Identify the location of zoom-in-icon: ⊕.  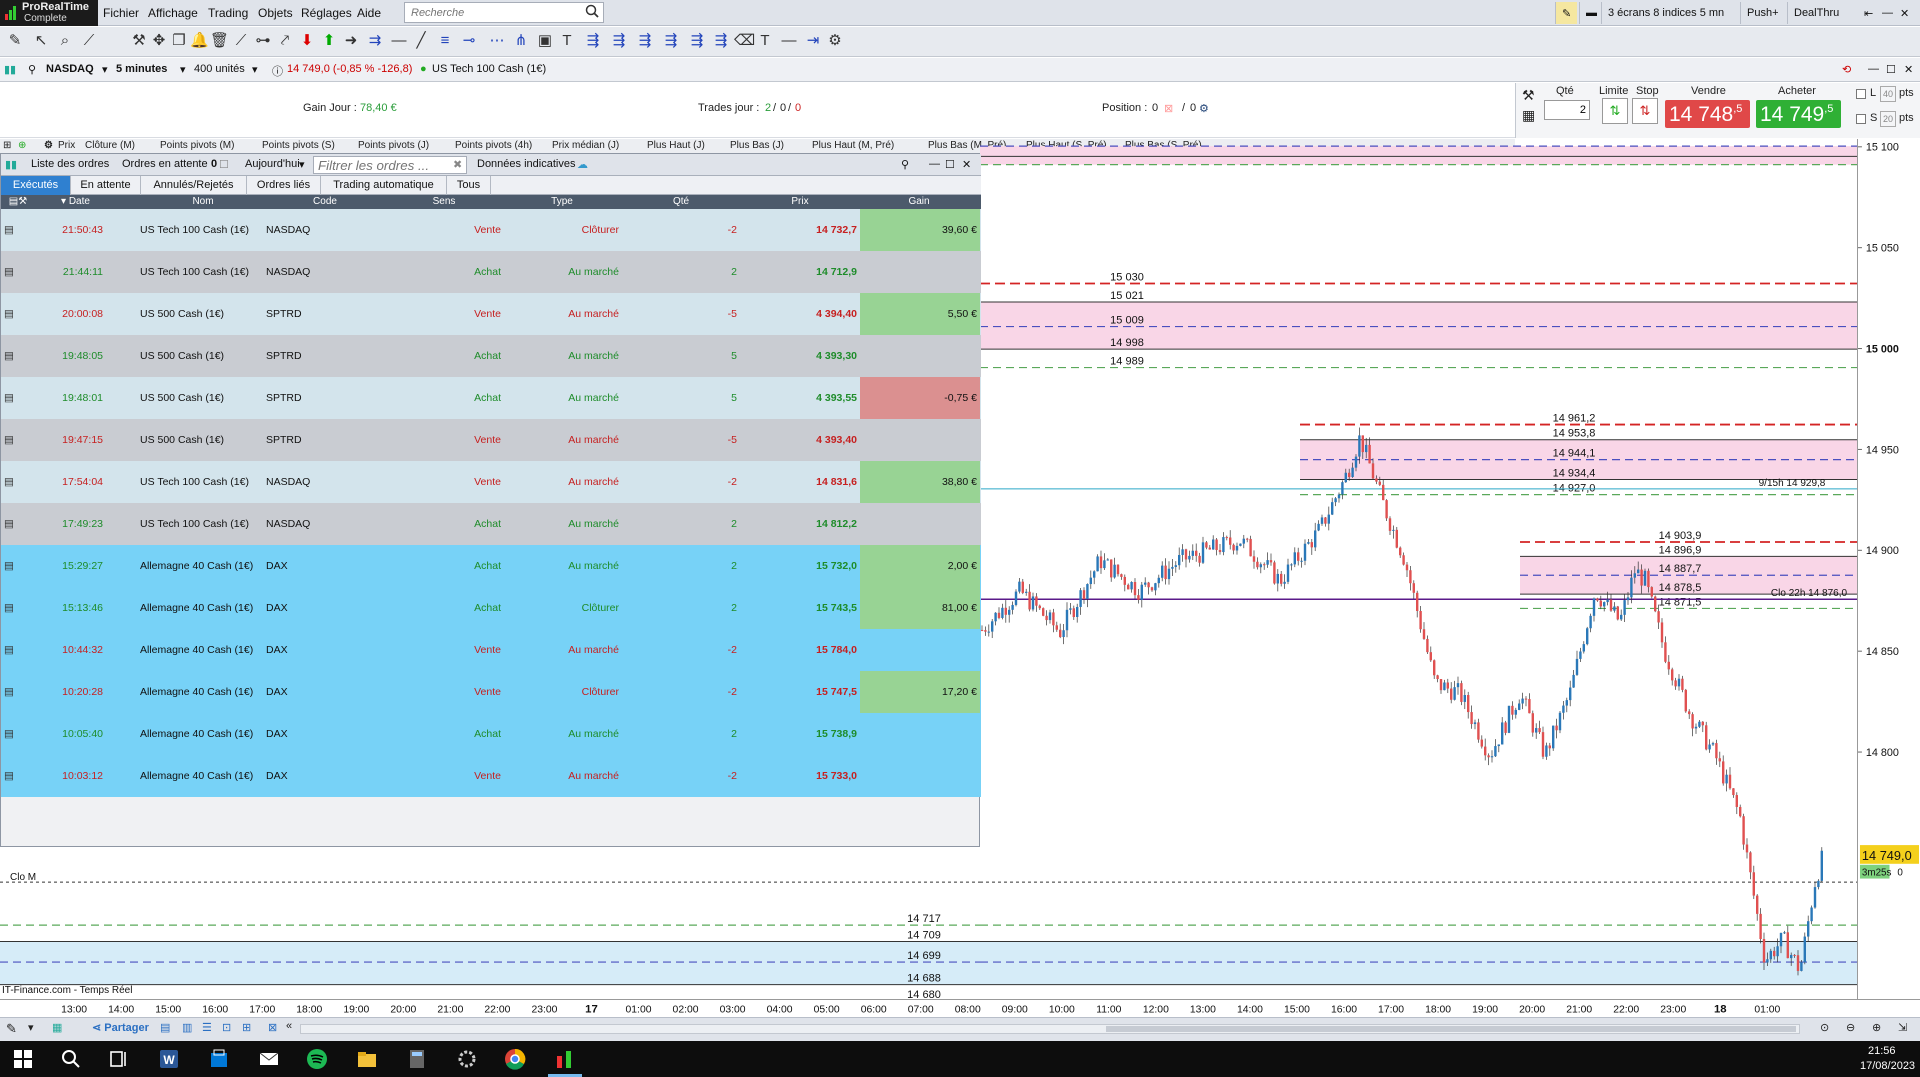
(1876, 1027).